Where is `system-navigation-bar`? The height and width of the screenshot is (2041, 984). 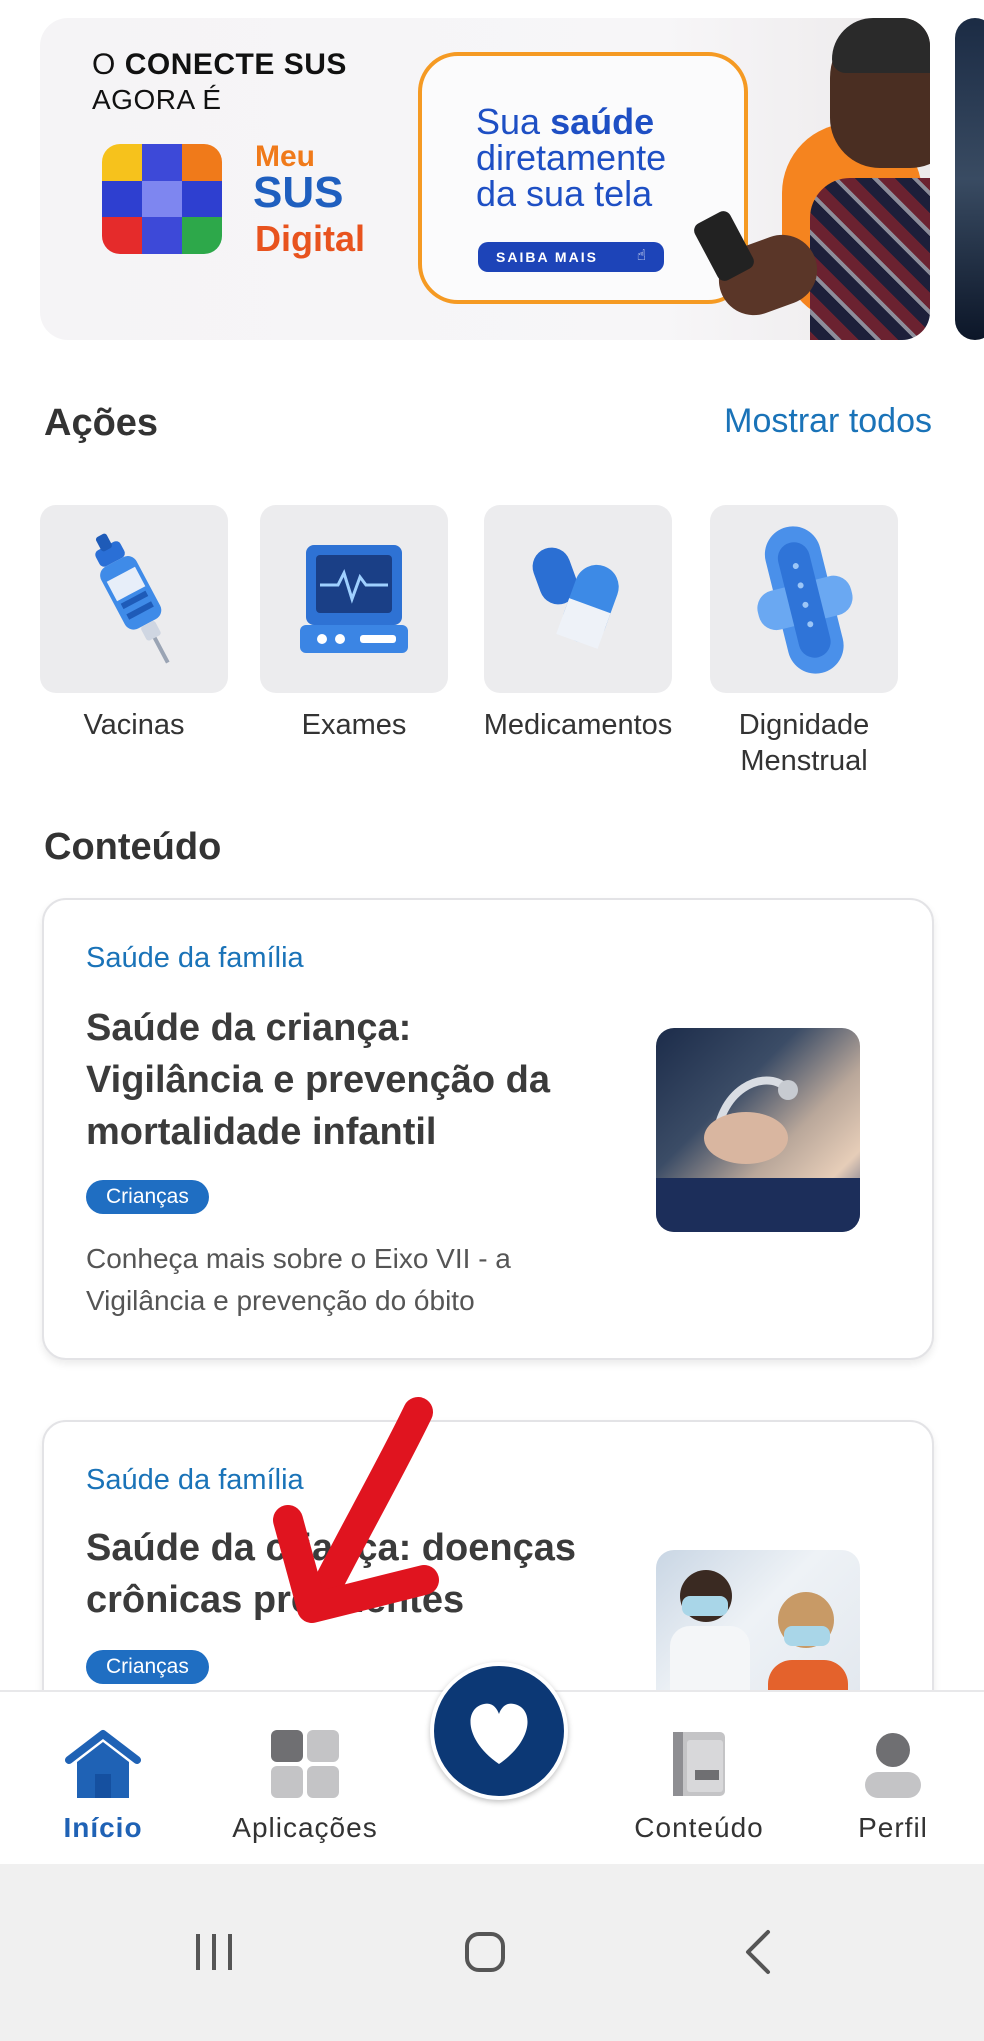 system-navigation-bar is located at coordinates (492, 1952).